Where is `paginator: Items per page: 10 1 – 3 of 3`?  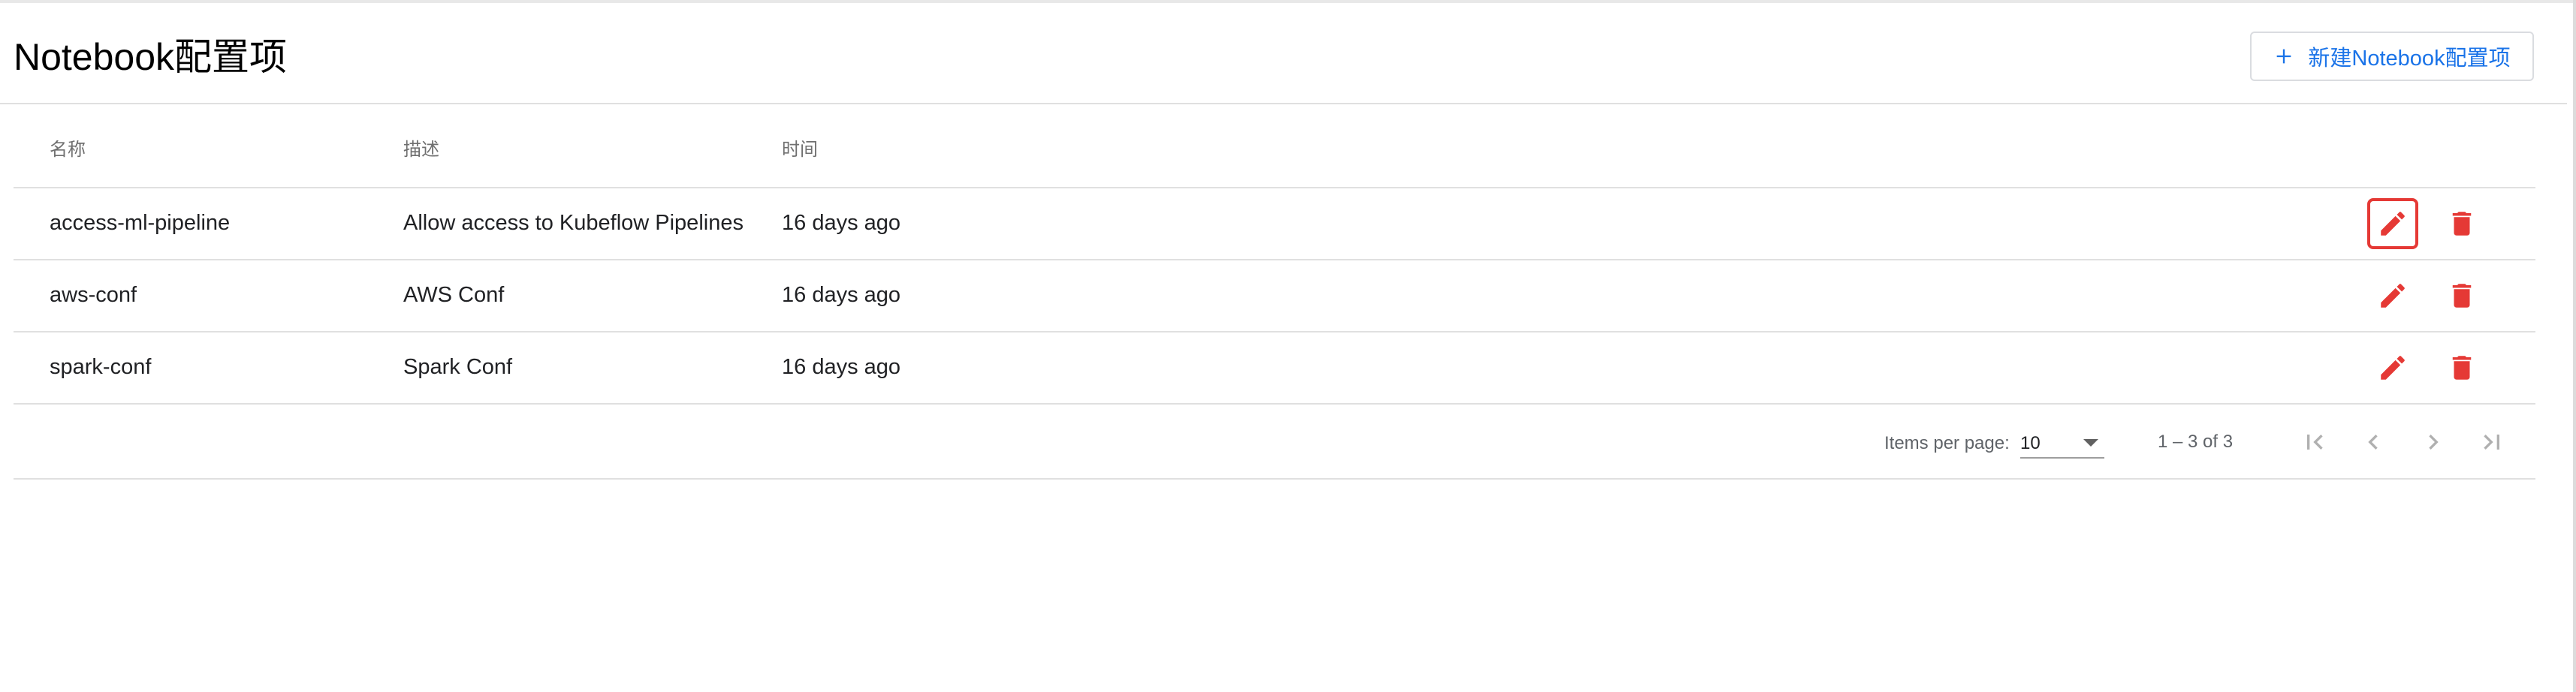 paginator: Items per page: 10 1 – 3 of 3 is located at coordinates (1274, 442).